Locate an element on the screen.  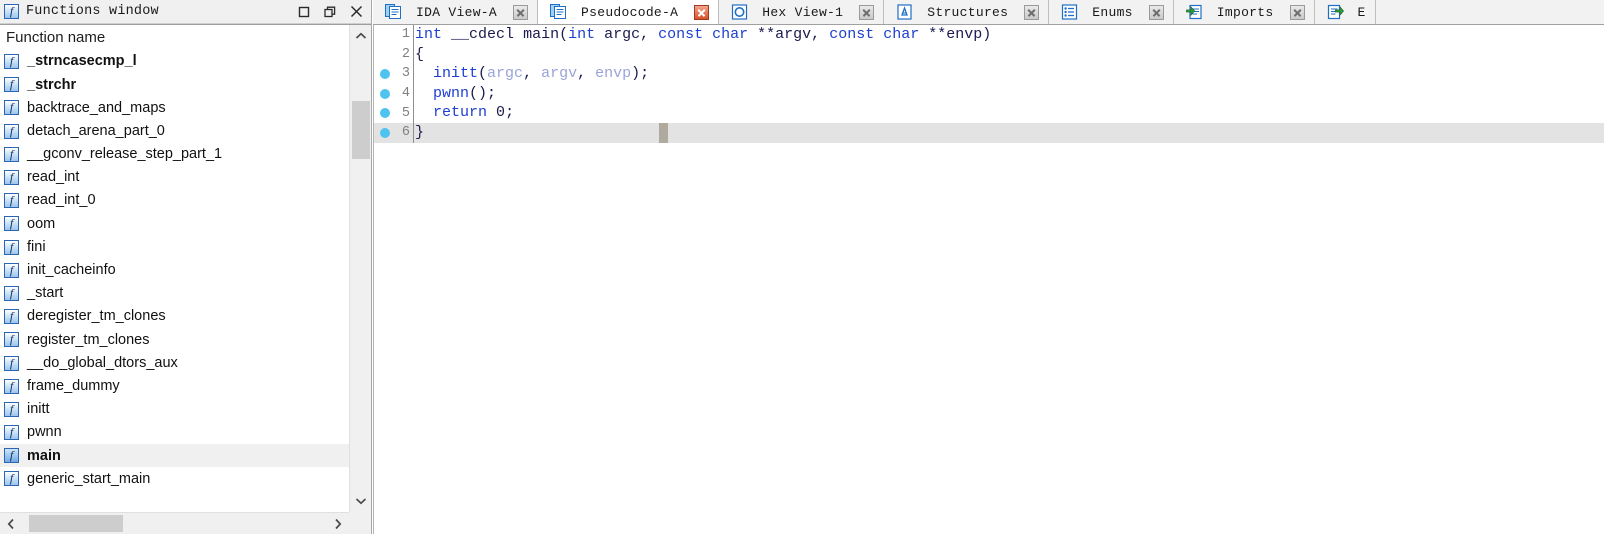
view-tab: Structures is located at coordinates (967, 12).